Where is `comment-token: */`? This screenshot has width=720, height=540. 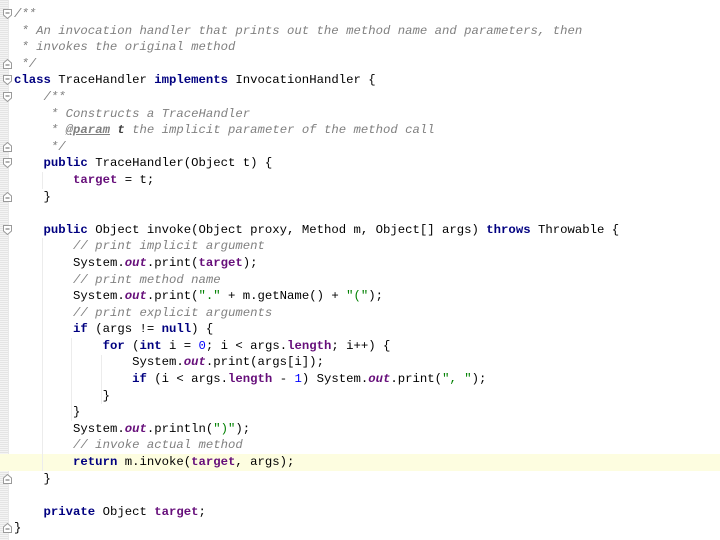 comment-token: */ is located at coordinates (54, 146).